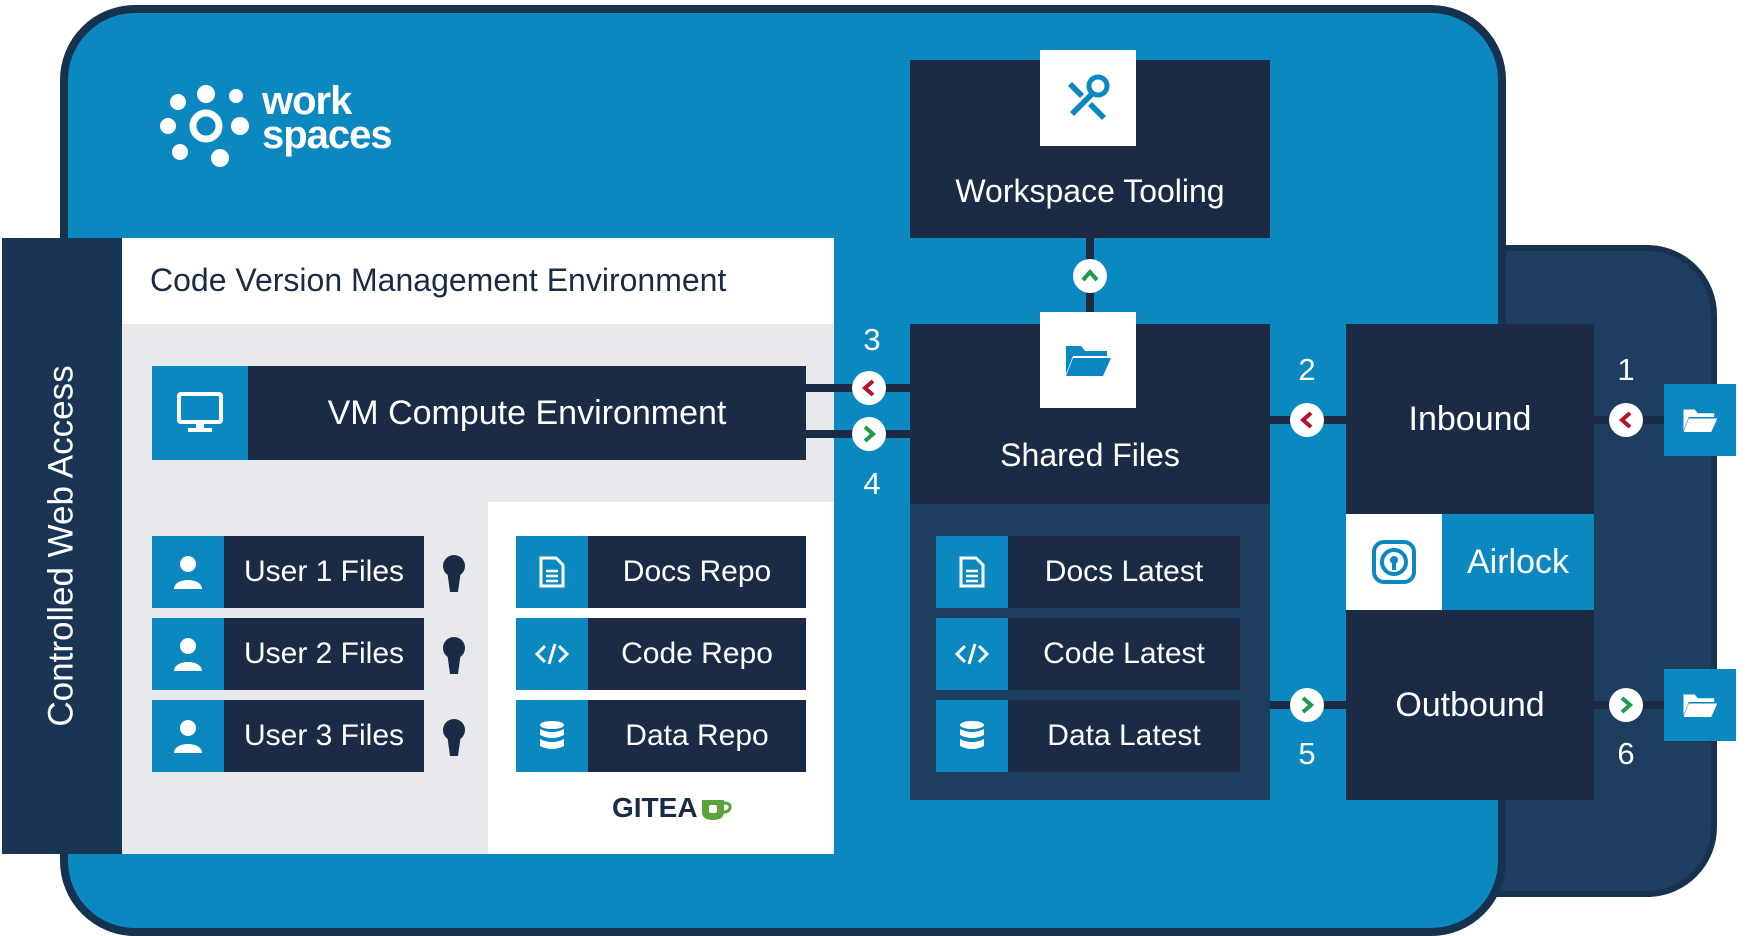  Describe the element at coordinates (1090, 454) in the screenshot. I see `shared-files-label: Shared Files` at that location.